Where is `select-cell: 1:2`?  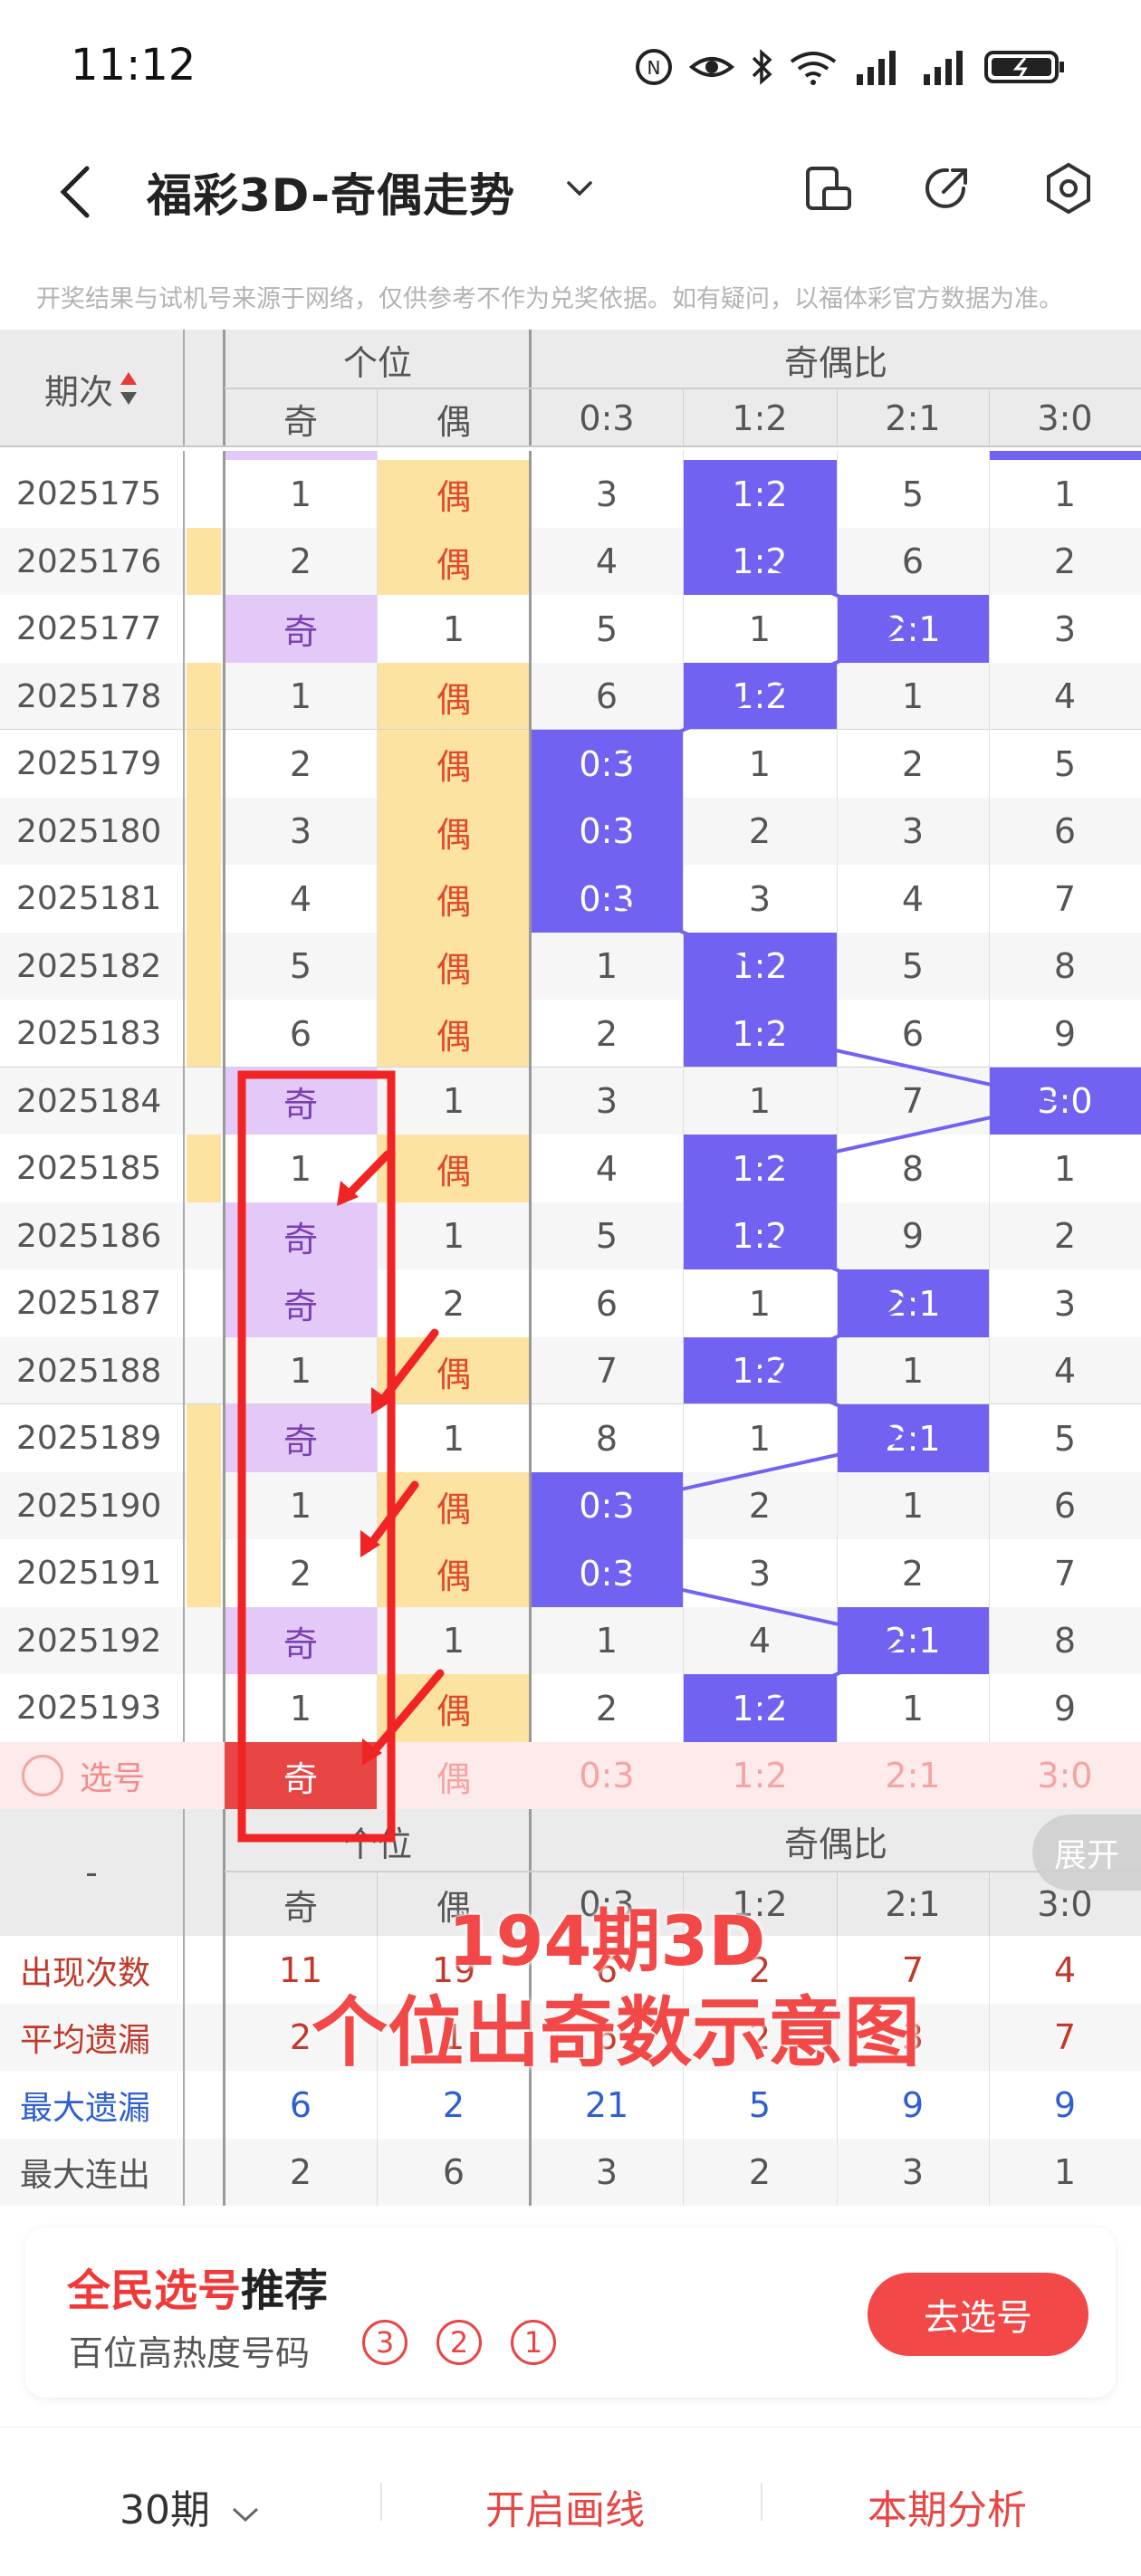 select-cell: 1:2 is located at coordinates (760, 1775).